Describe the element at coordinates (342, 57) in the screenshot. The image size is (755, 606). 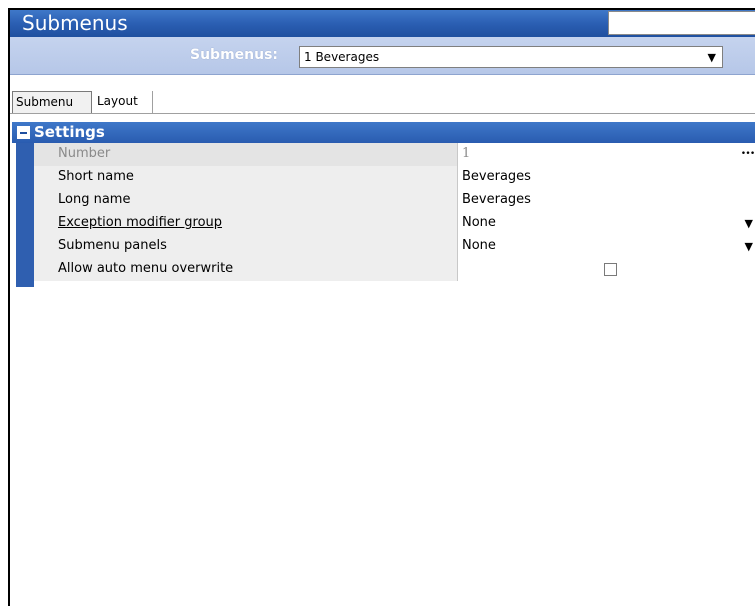
I see `record-selector-value: 1 Beverages` at that location.